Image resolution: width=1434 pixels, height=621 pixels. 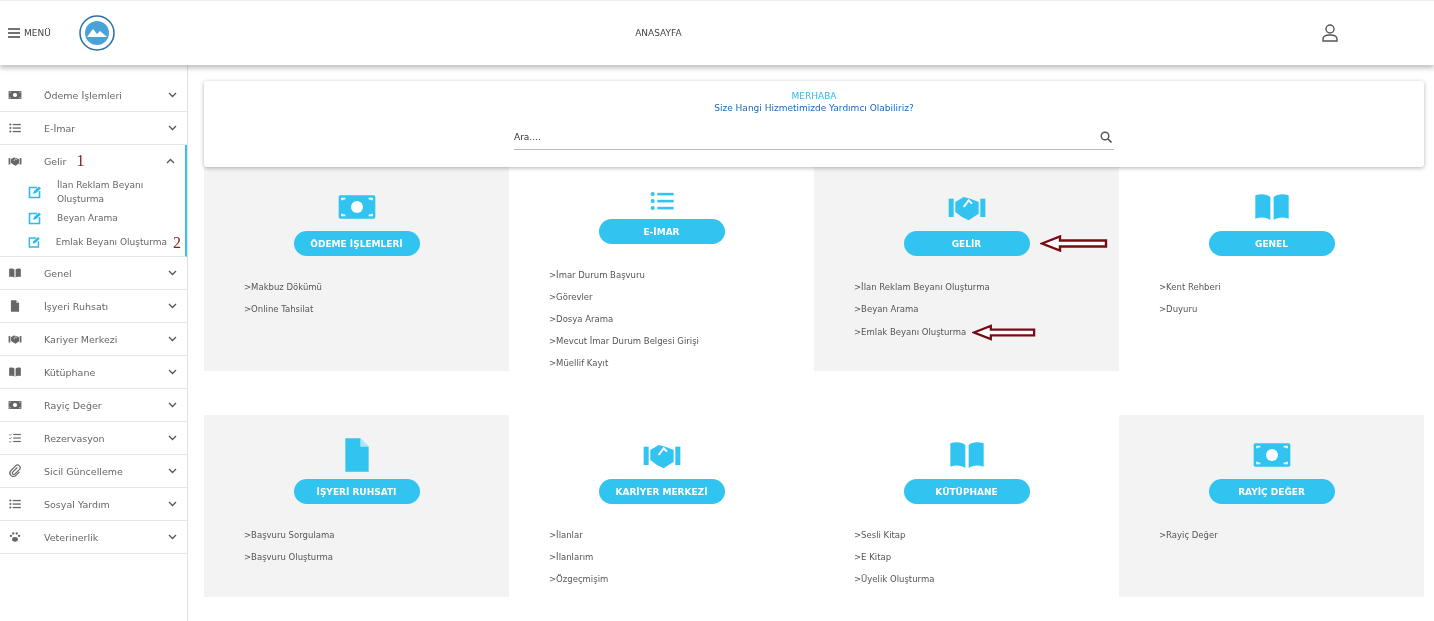 I want to click on sidebar-item: Sosyal Yardım, so click(x=93, y=504).